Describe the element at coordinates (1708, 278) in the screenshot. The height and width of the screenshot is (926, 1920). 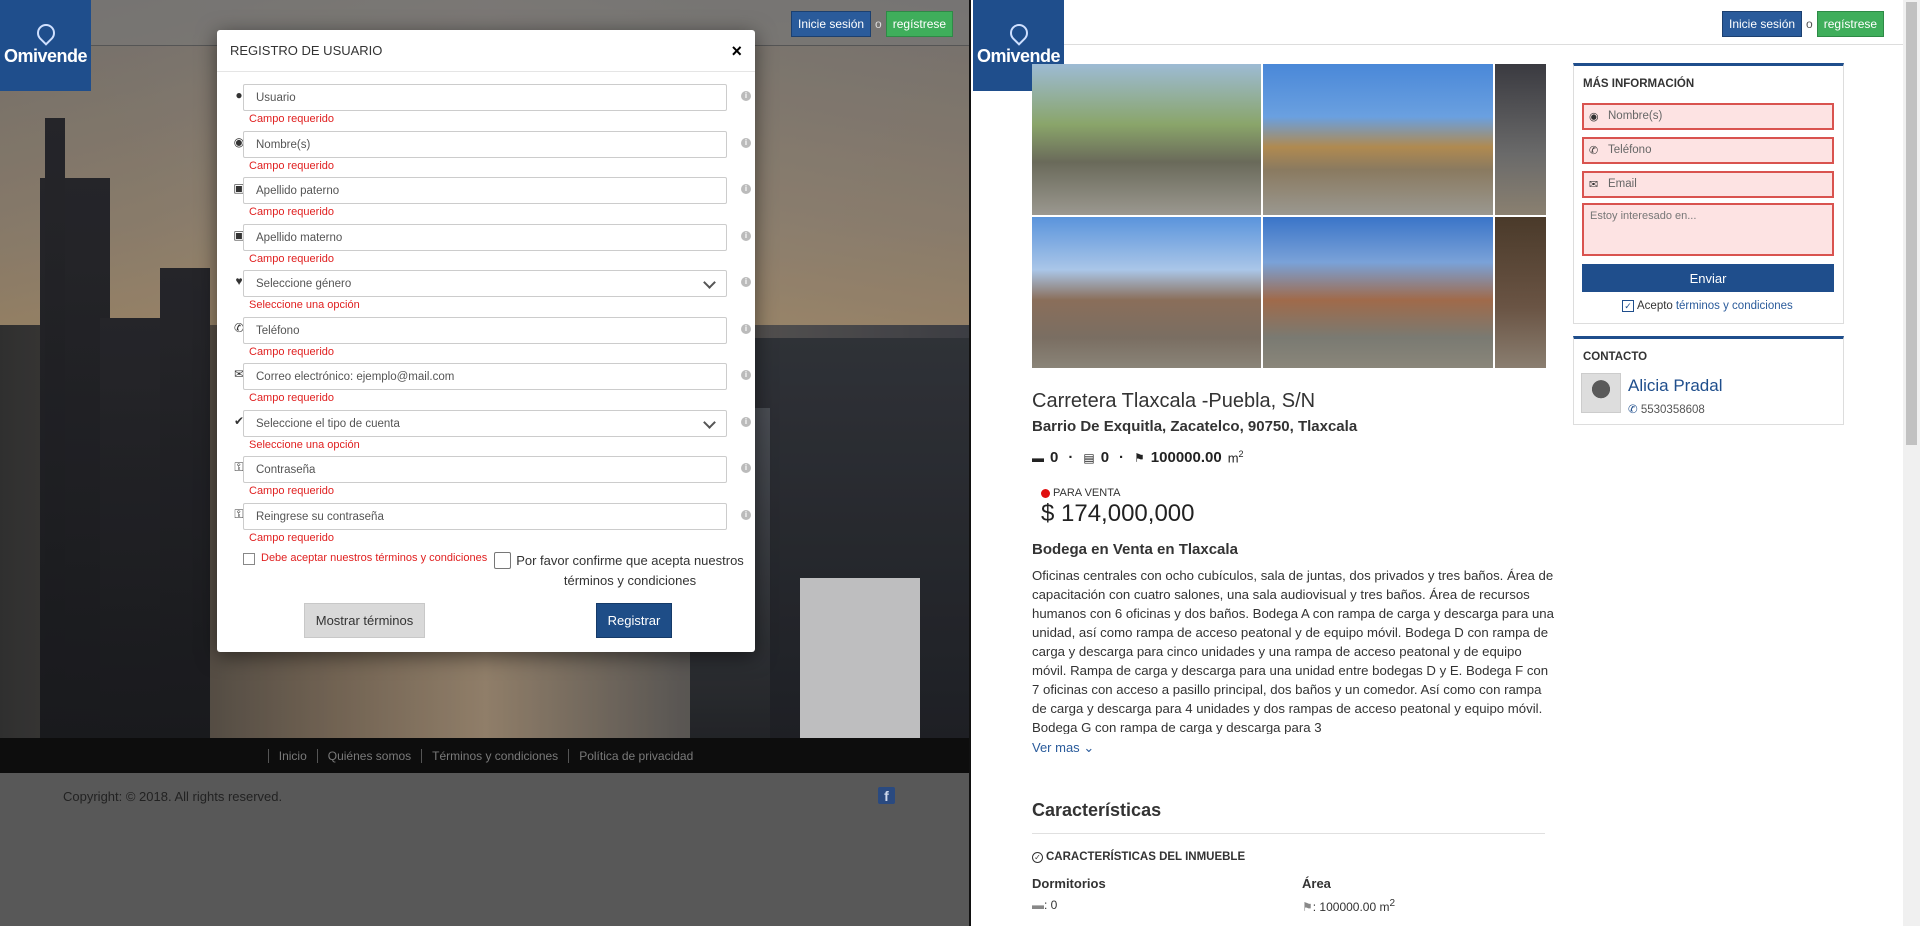
I see `send-button: Enviar` at that location.